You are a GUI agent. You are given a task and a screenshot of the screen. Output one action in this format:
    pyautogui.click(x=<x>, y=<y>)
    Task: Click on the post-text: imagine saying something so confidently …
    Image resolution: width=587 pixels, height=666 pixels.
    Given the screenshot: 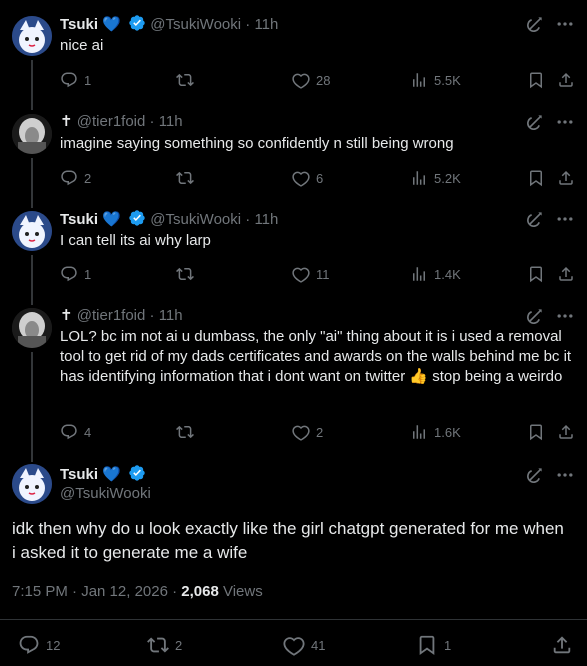 What is the action you would take?
    pyautogui.click(x=257, y=143)
    